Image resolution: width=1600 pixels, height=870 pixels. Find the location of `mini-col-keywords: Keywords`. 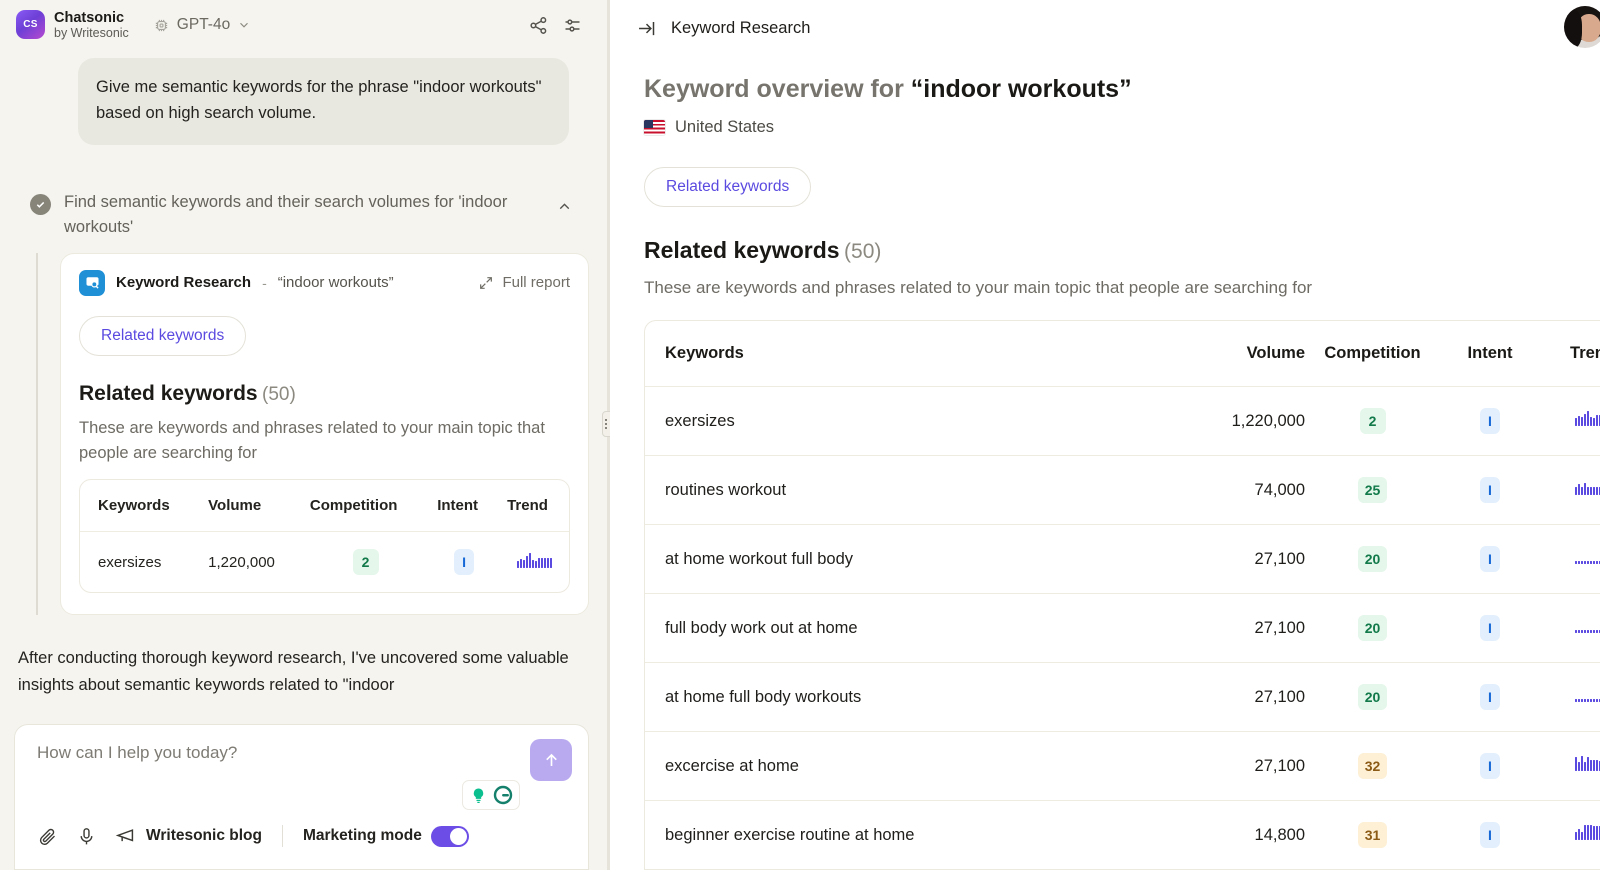

mini-col-keywords: Keywords is located at coordinates (140, 506).